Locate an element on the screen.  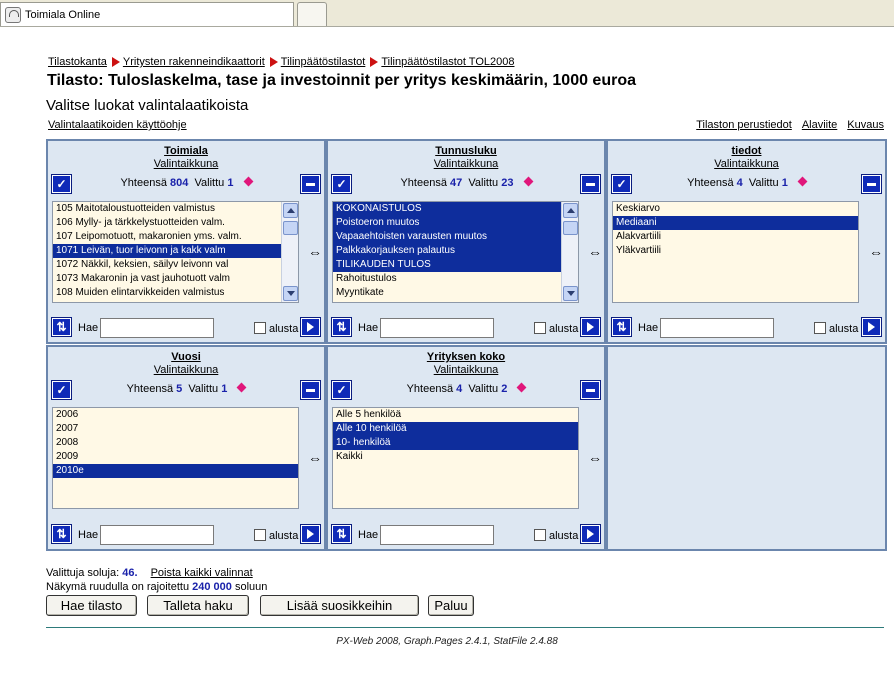
list-option: Palkkakorjauksen palautus is located at coordinates (455, 251).